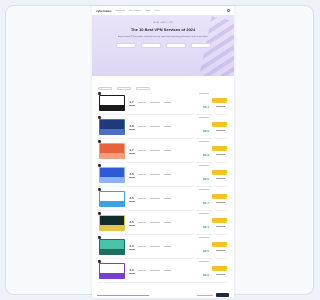  I want to click on score-value: 4.8, so click(131, 125).